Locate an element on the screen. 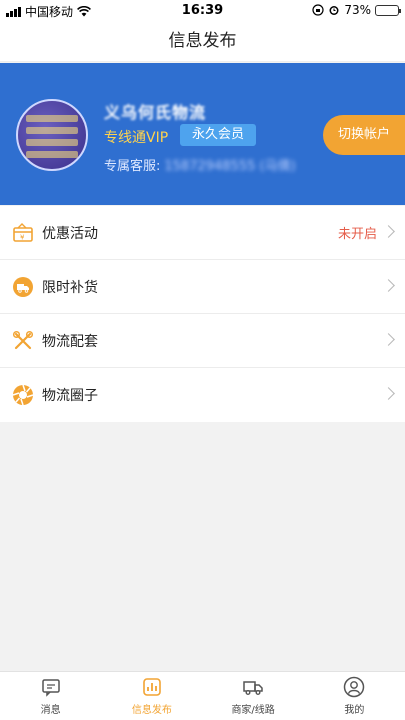 The height and width of the screenshot is (720, 405). vip-label: 专线通VIP is located at coordinates (136, 138).